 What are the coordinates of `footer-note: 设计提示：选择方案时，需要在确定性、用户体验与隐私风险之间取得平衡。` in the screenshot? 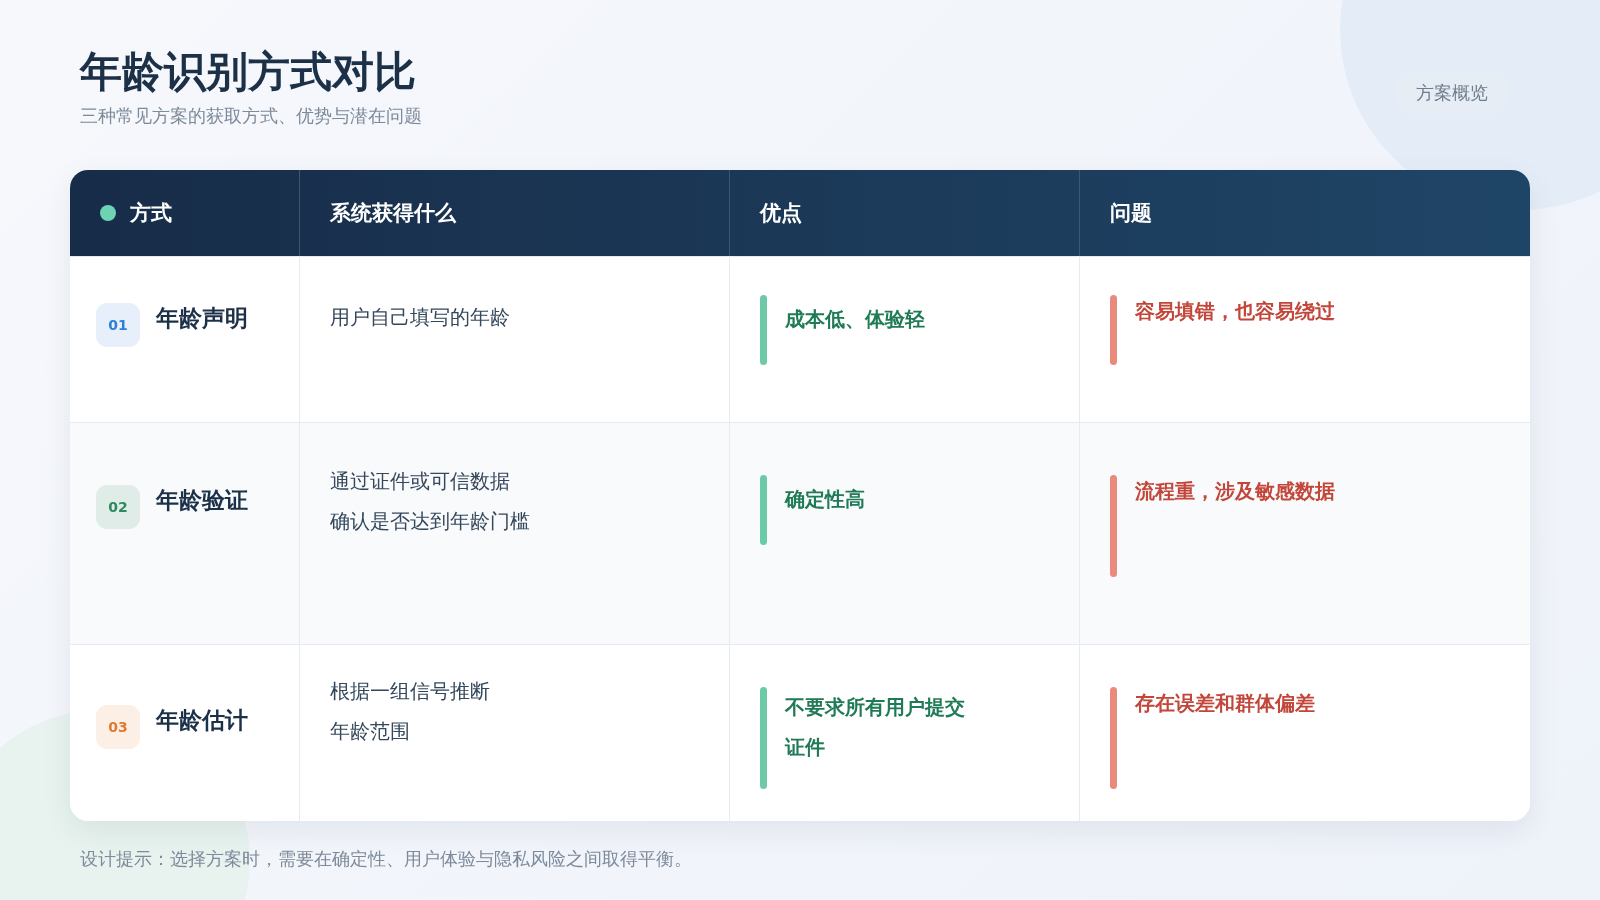 It's located at (386, 859).